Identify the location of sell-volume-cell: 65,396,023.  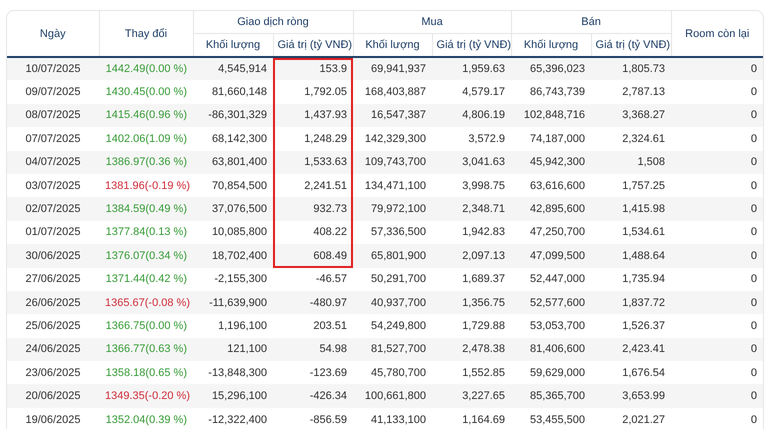
(551, 68).